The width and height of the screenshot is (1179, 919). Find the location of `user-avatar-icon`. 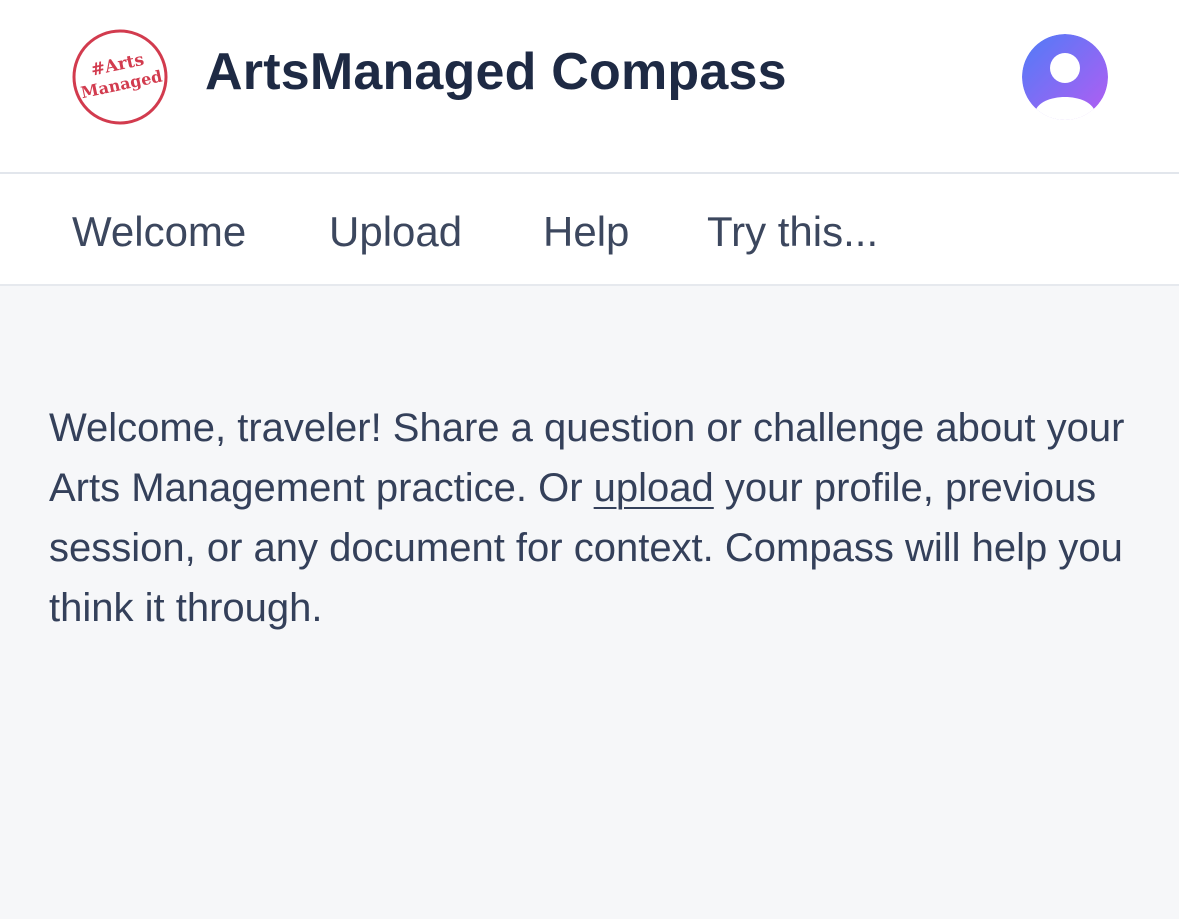

user-avatar-icon is located at coordinates (1065, 77).